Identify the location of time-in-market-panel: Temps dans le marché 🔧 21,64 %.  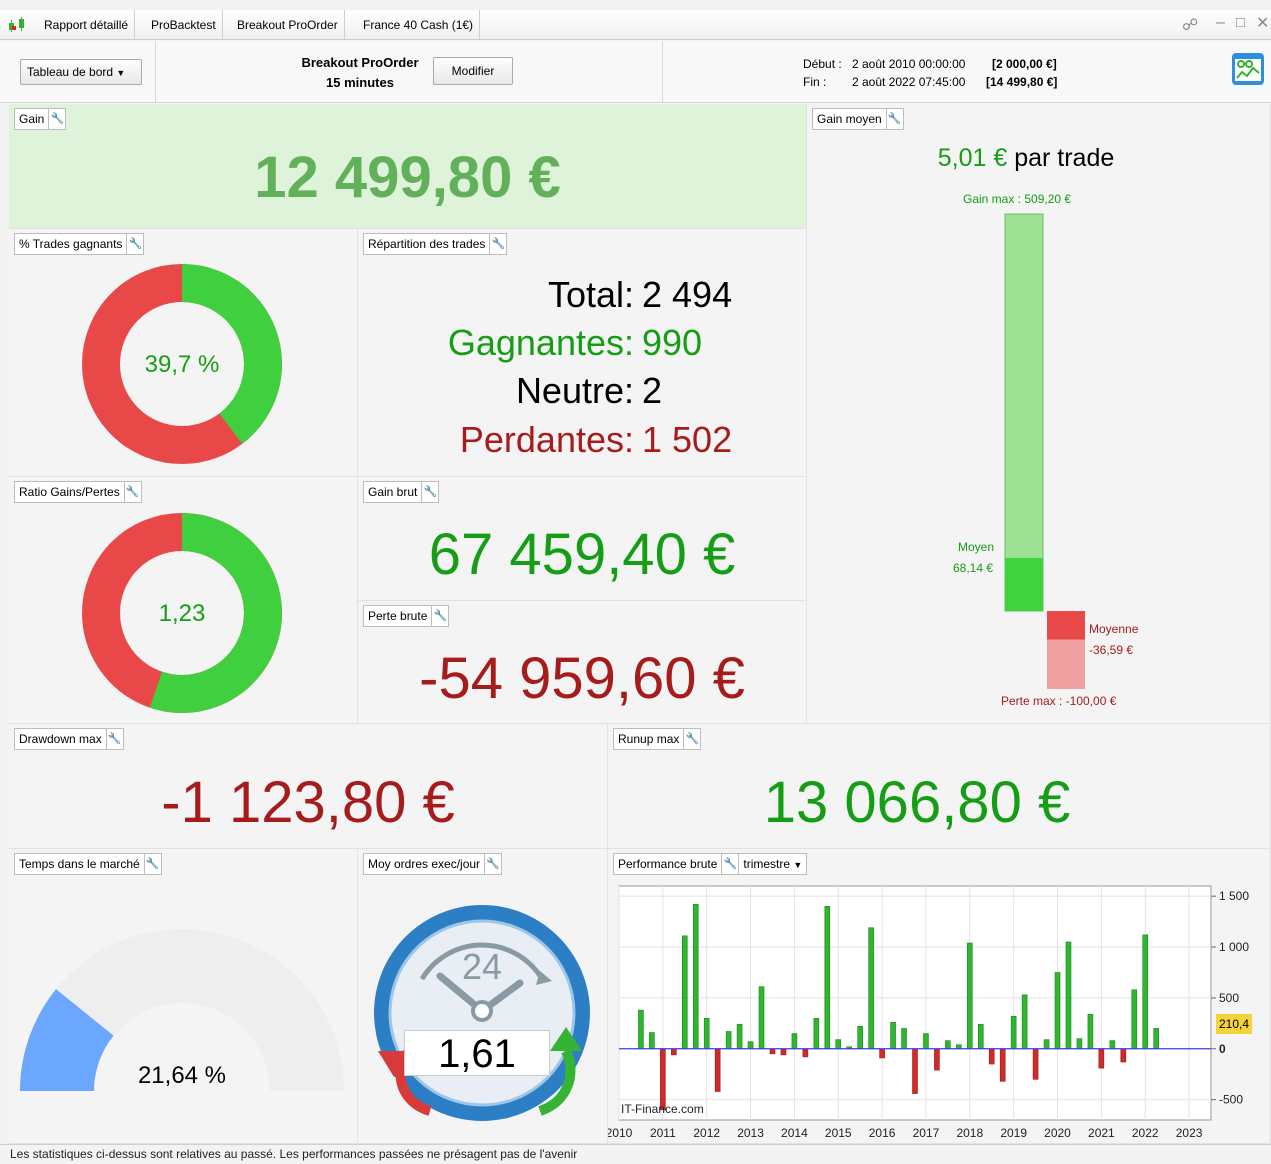
(183, 996).